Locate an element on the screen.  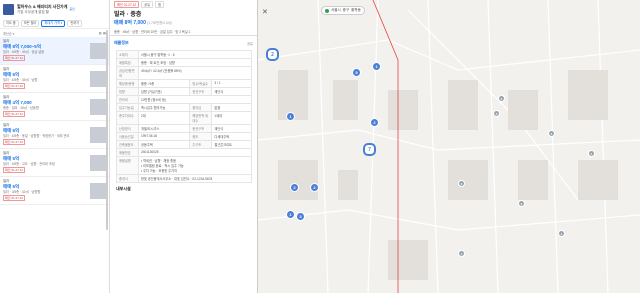
info-value: 49.6㎡ / 42.3㎡ (전용률 85%) is located at coordinates (195, 73).